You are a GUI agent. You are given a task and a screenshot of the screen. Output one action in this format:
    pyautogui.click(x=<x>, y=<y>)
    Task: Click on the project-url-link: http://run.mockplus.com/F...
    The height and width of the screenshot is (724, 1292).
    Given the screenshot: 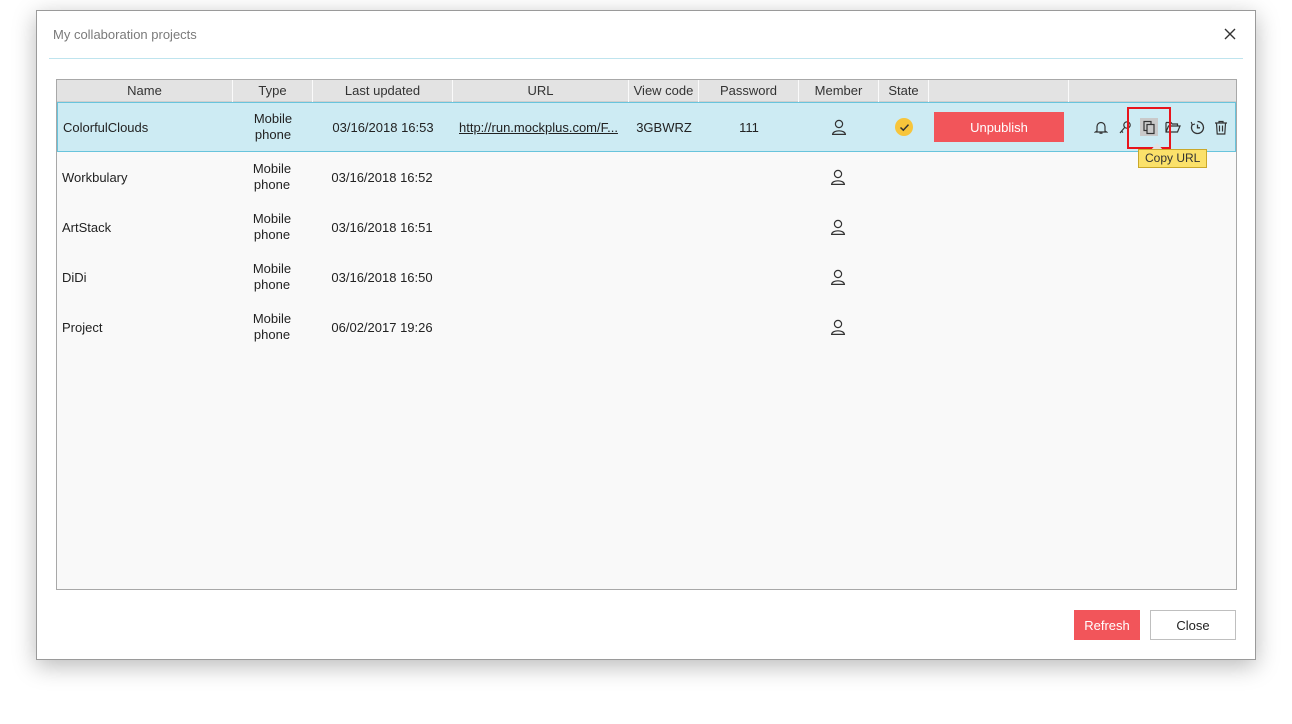 What is the action you would take?
    pyautogui.click(x=543, y=127)
    